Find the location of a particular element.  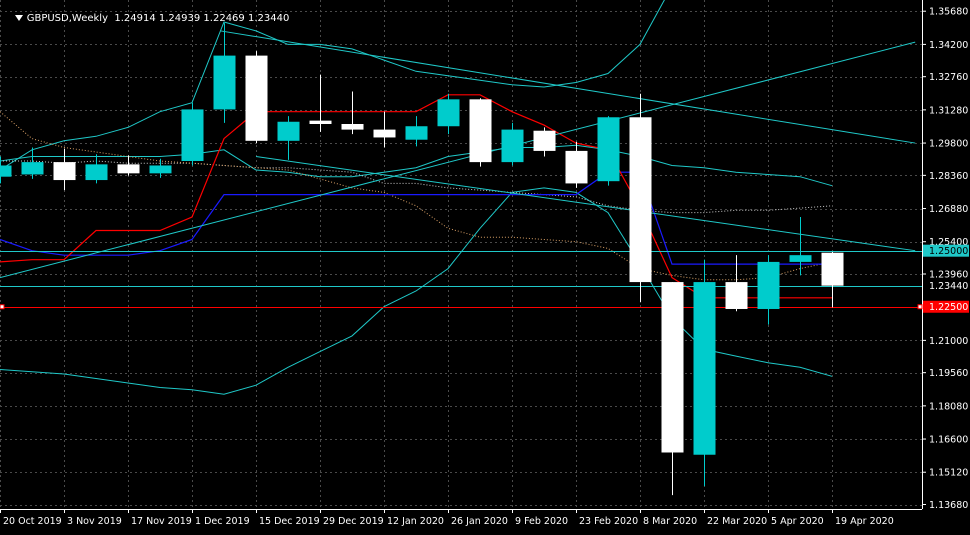

x-tick-label: 8 Mar 2020 is located at coordinates (670, 521).